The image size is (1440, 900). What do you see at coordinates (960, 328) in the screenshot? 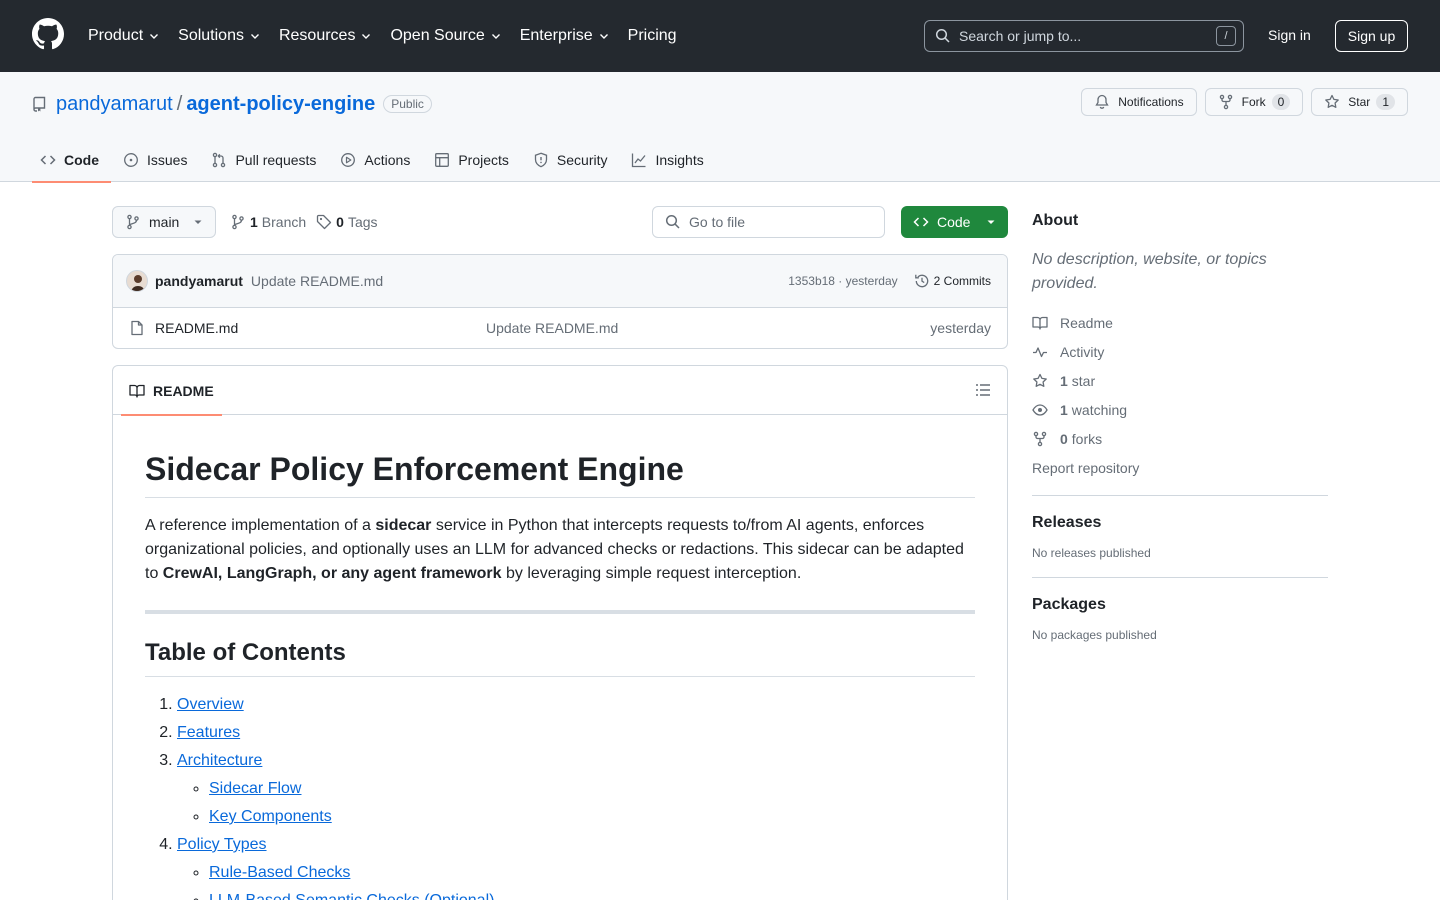
I see `file-commit-date: yesterday` at bounding box center [960, 328].